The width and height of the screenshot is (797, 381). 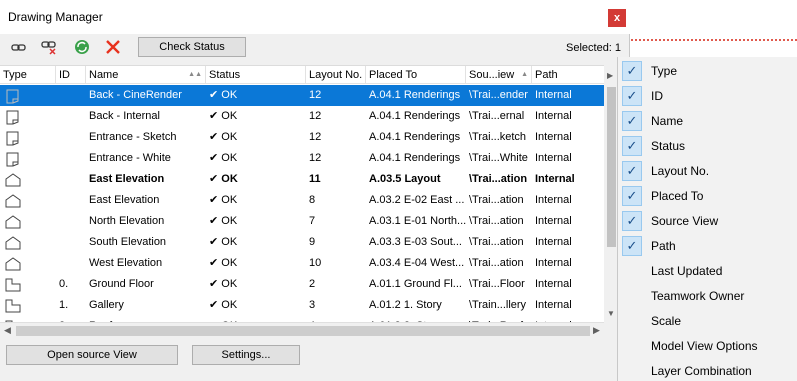 I want to click on sheet-icon, so click(x=13, y=138).